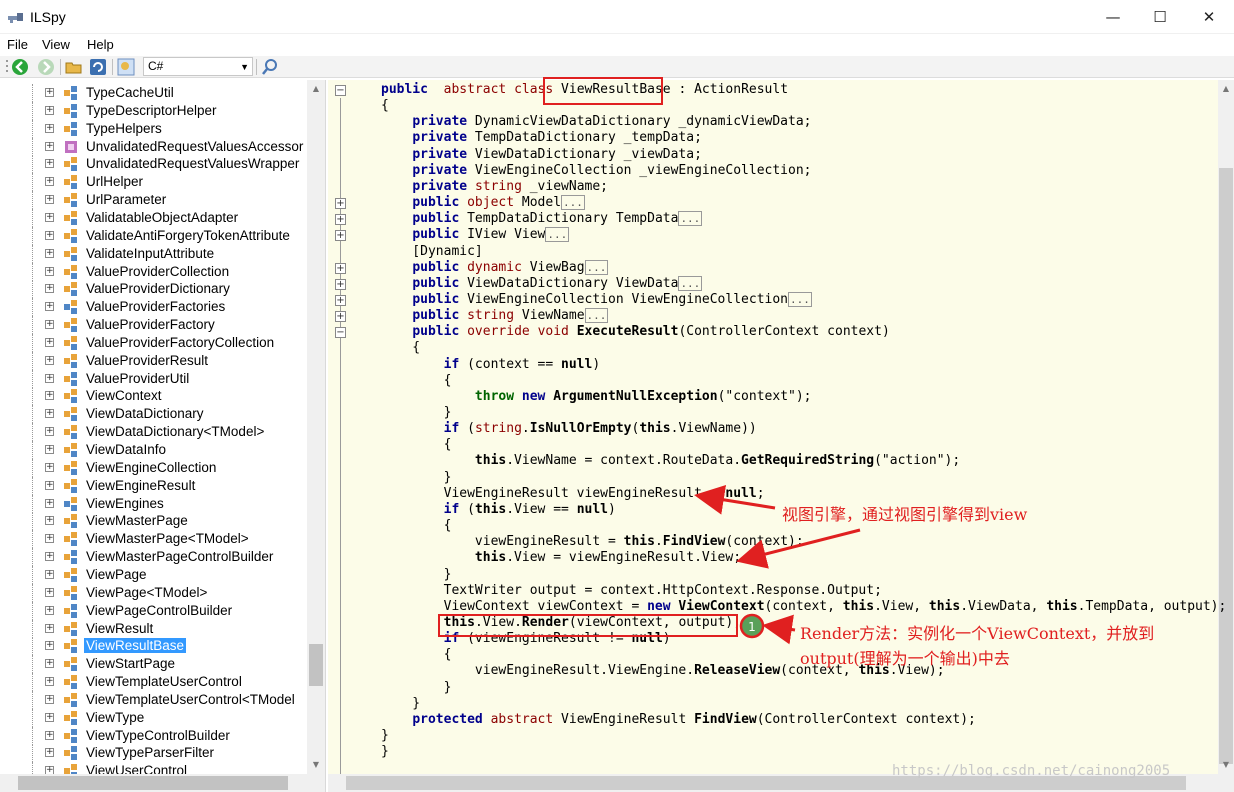  I want to click on tree-item: + ValueProviderFactoryCollection, so click(153, 342).